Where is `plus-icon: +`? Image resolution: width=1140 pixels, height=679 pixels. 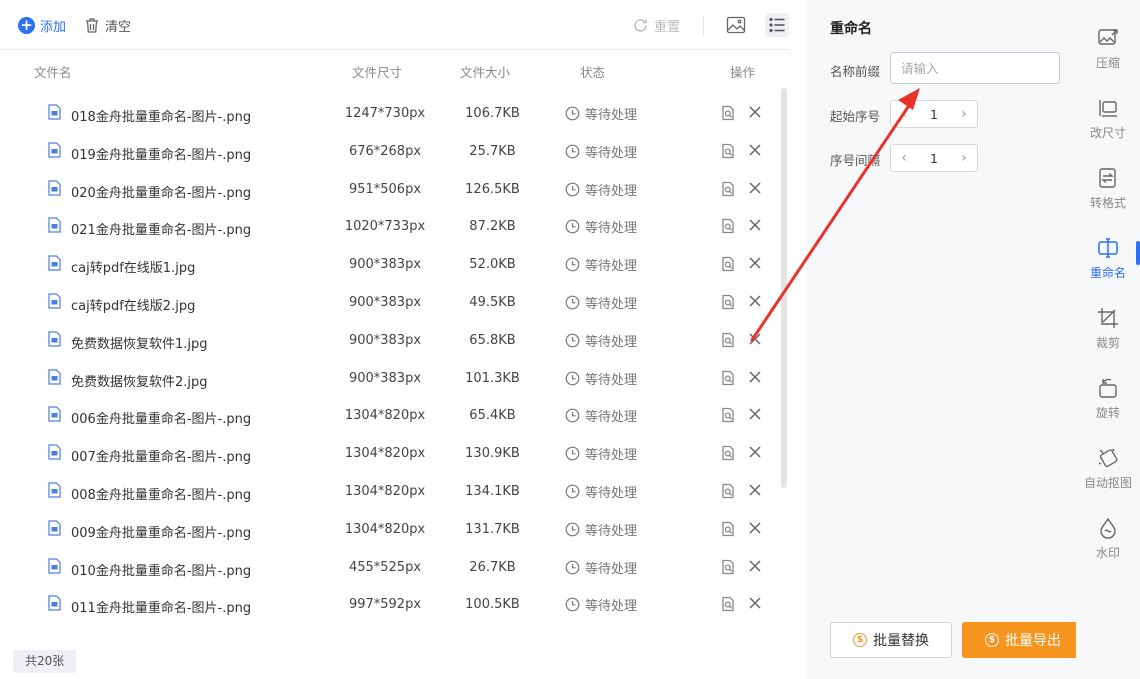 plus-icon: + is located at coordinates (26, 25).